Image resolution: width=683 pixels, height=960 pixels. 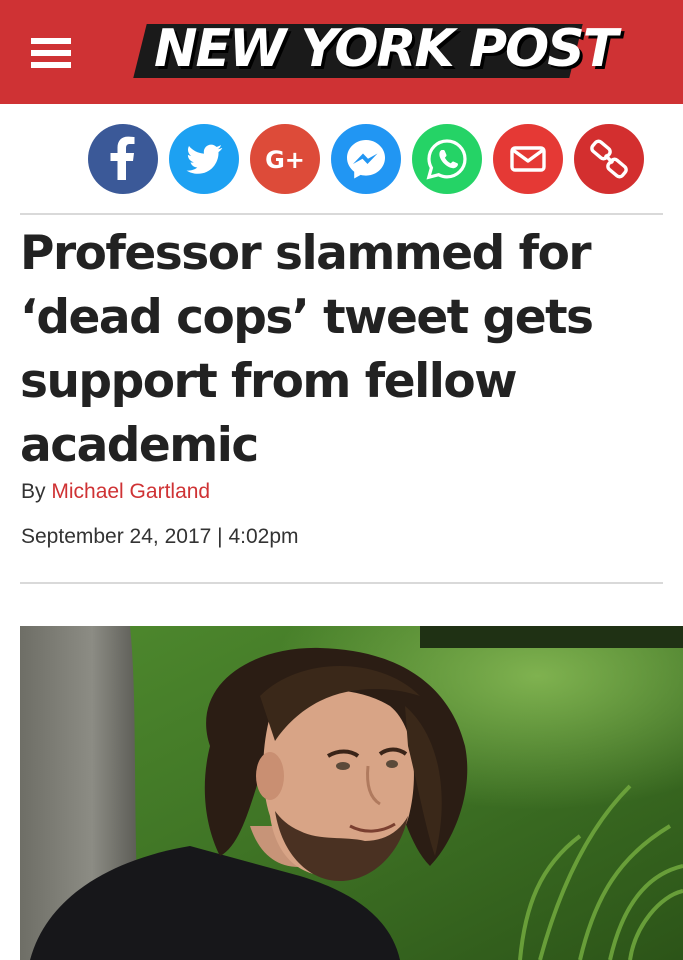 I want to click on google-plus-label: G+, so click(x=285, y=160).